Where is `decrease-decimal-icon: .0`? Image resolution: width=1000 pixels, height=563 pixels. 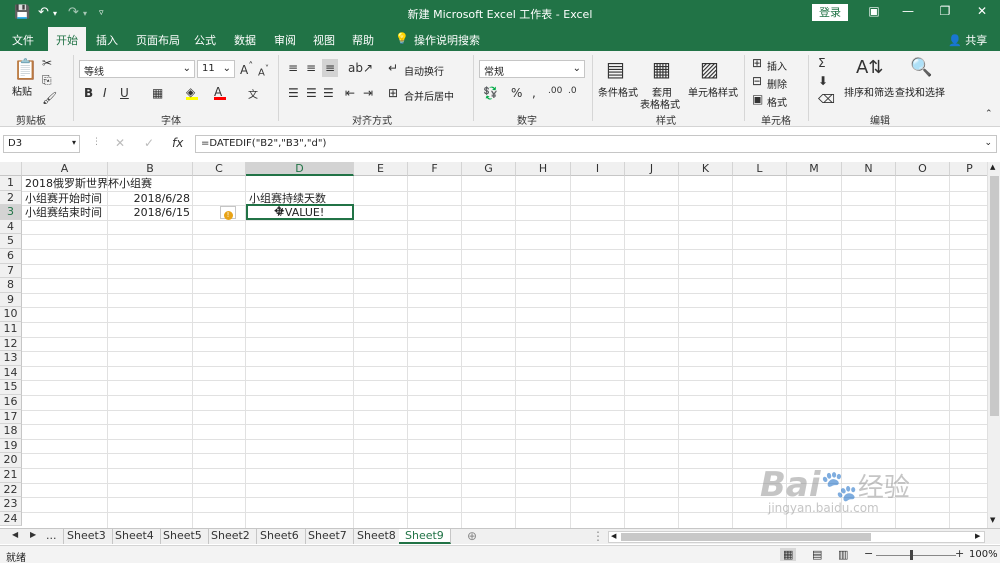 decrease-decimal-icon: .0 is located at coordinates (572, 91).